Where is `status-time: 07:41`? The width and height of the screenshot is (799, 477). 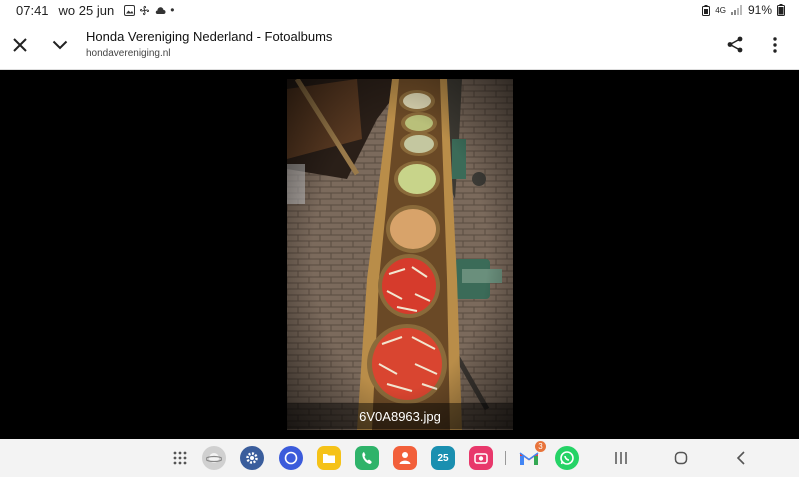 status-time: 07:41 is located at coordinates (32, 10).